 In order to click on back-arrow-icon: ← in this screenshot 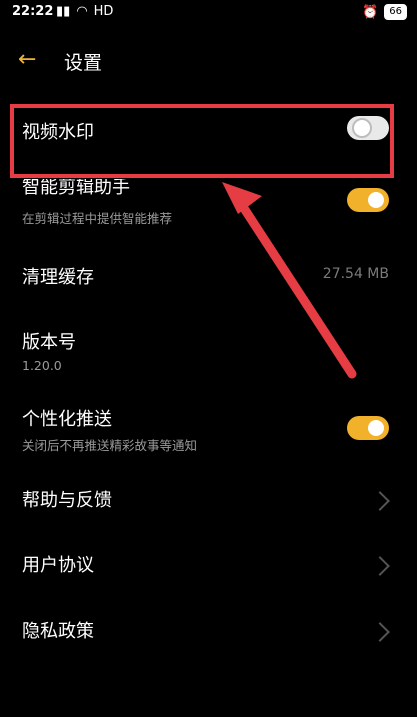, I will do `click(32, 60)`.